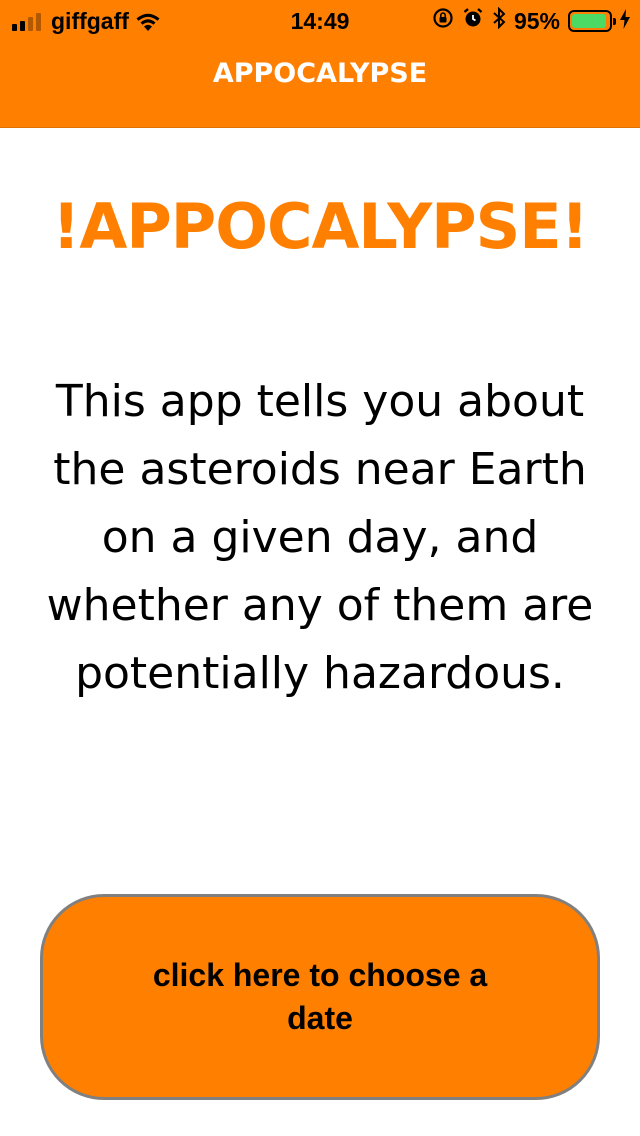 Image resolution: width=640 pixels, height=1136 pixels. I want to click on choose-date-label: click here to choose a date, so click(320, 996).